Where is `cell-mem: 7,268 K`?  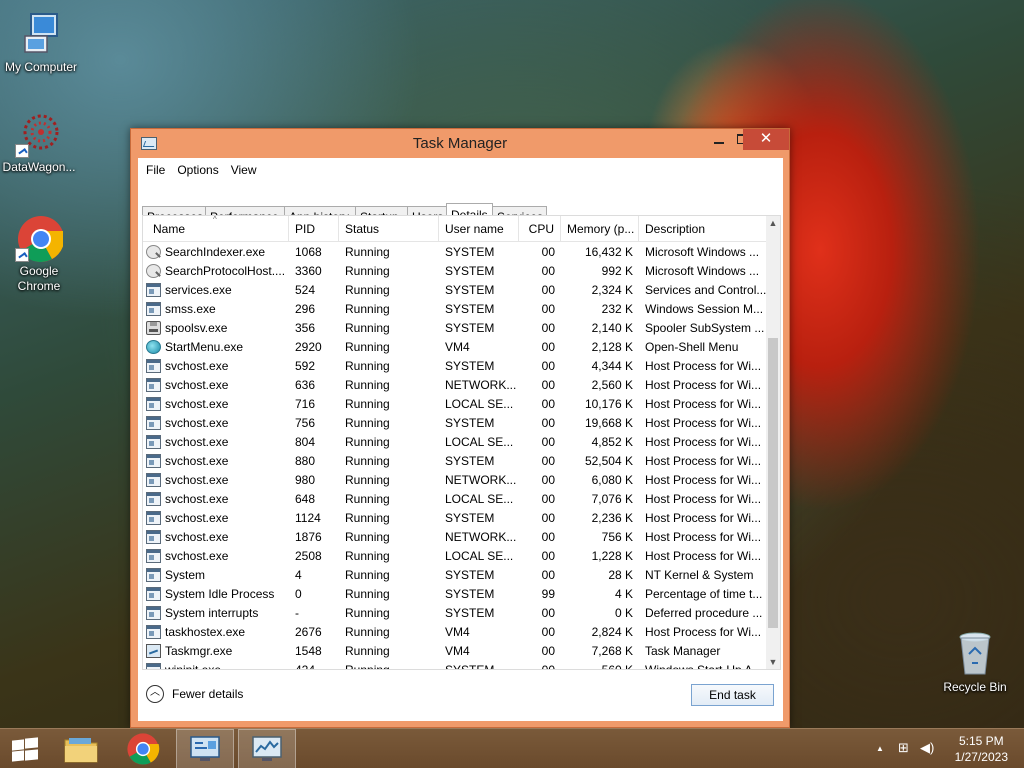
cell-mem: 7,268 K is located at coordinates (612, 651).